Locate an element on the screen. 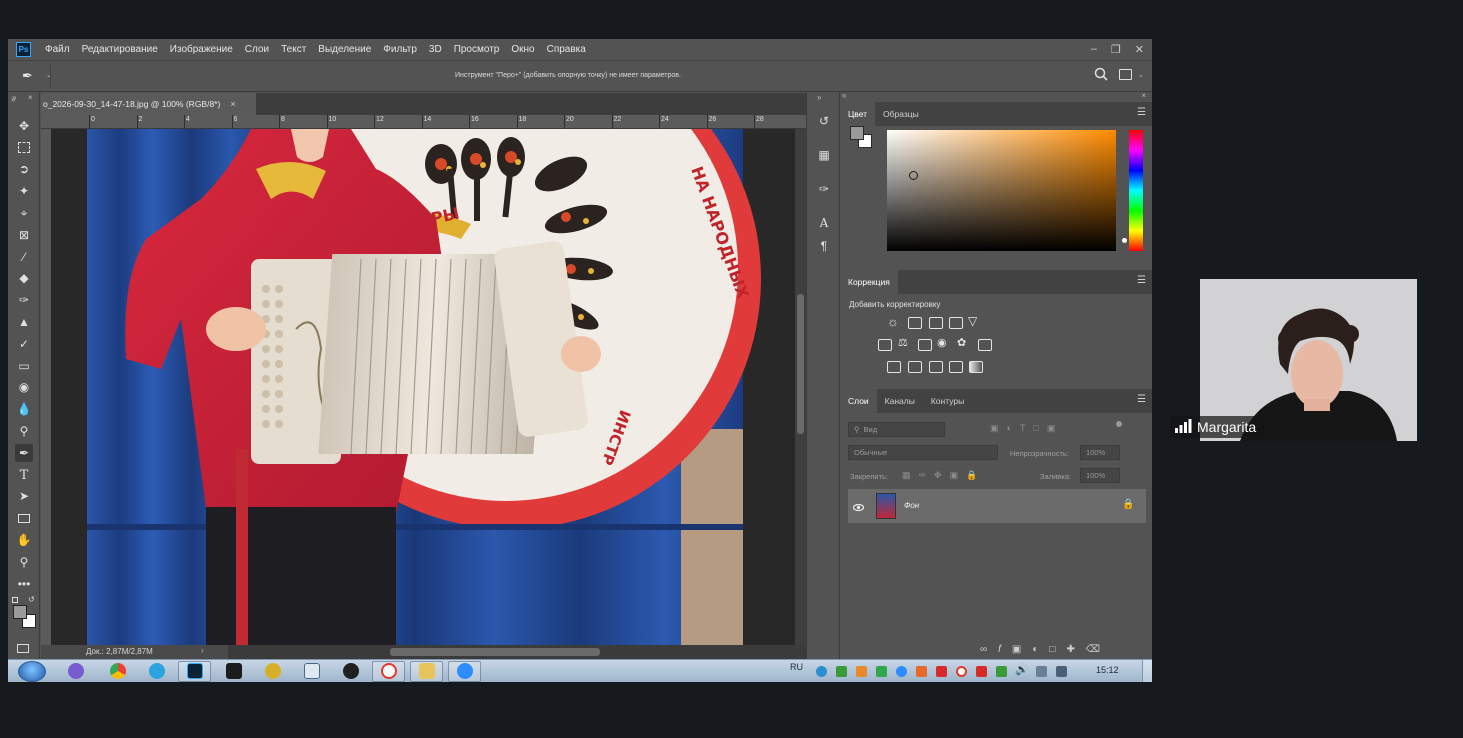 The width and height of the screenshot is (1463, 738). expand-icon: » is located at coordinates (13, 99).